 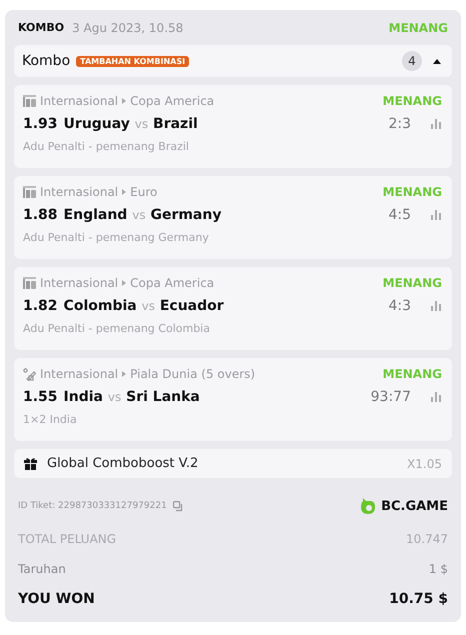 What do you see at coordinates (30, 463) in the screenshot?
I see `gift-icon` at bounding box center [30, 463].